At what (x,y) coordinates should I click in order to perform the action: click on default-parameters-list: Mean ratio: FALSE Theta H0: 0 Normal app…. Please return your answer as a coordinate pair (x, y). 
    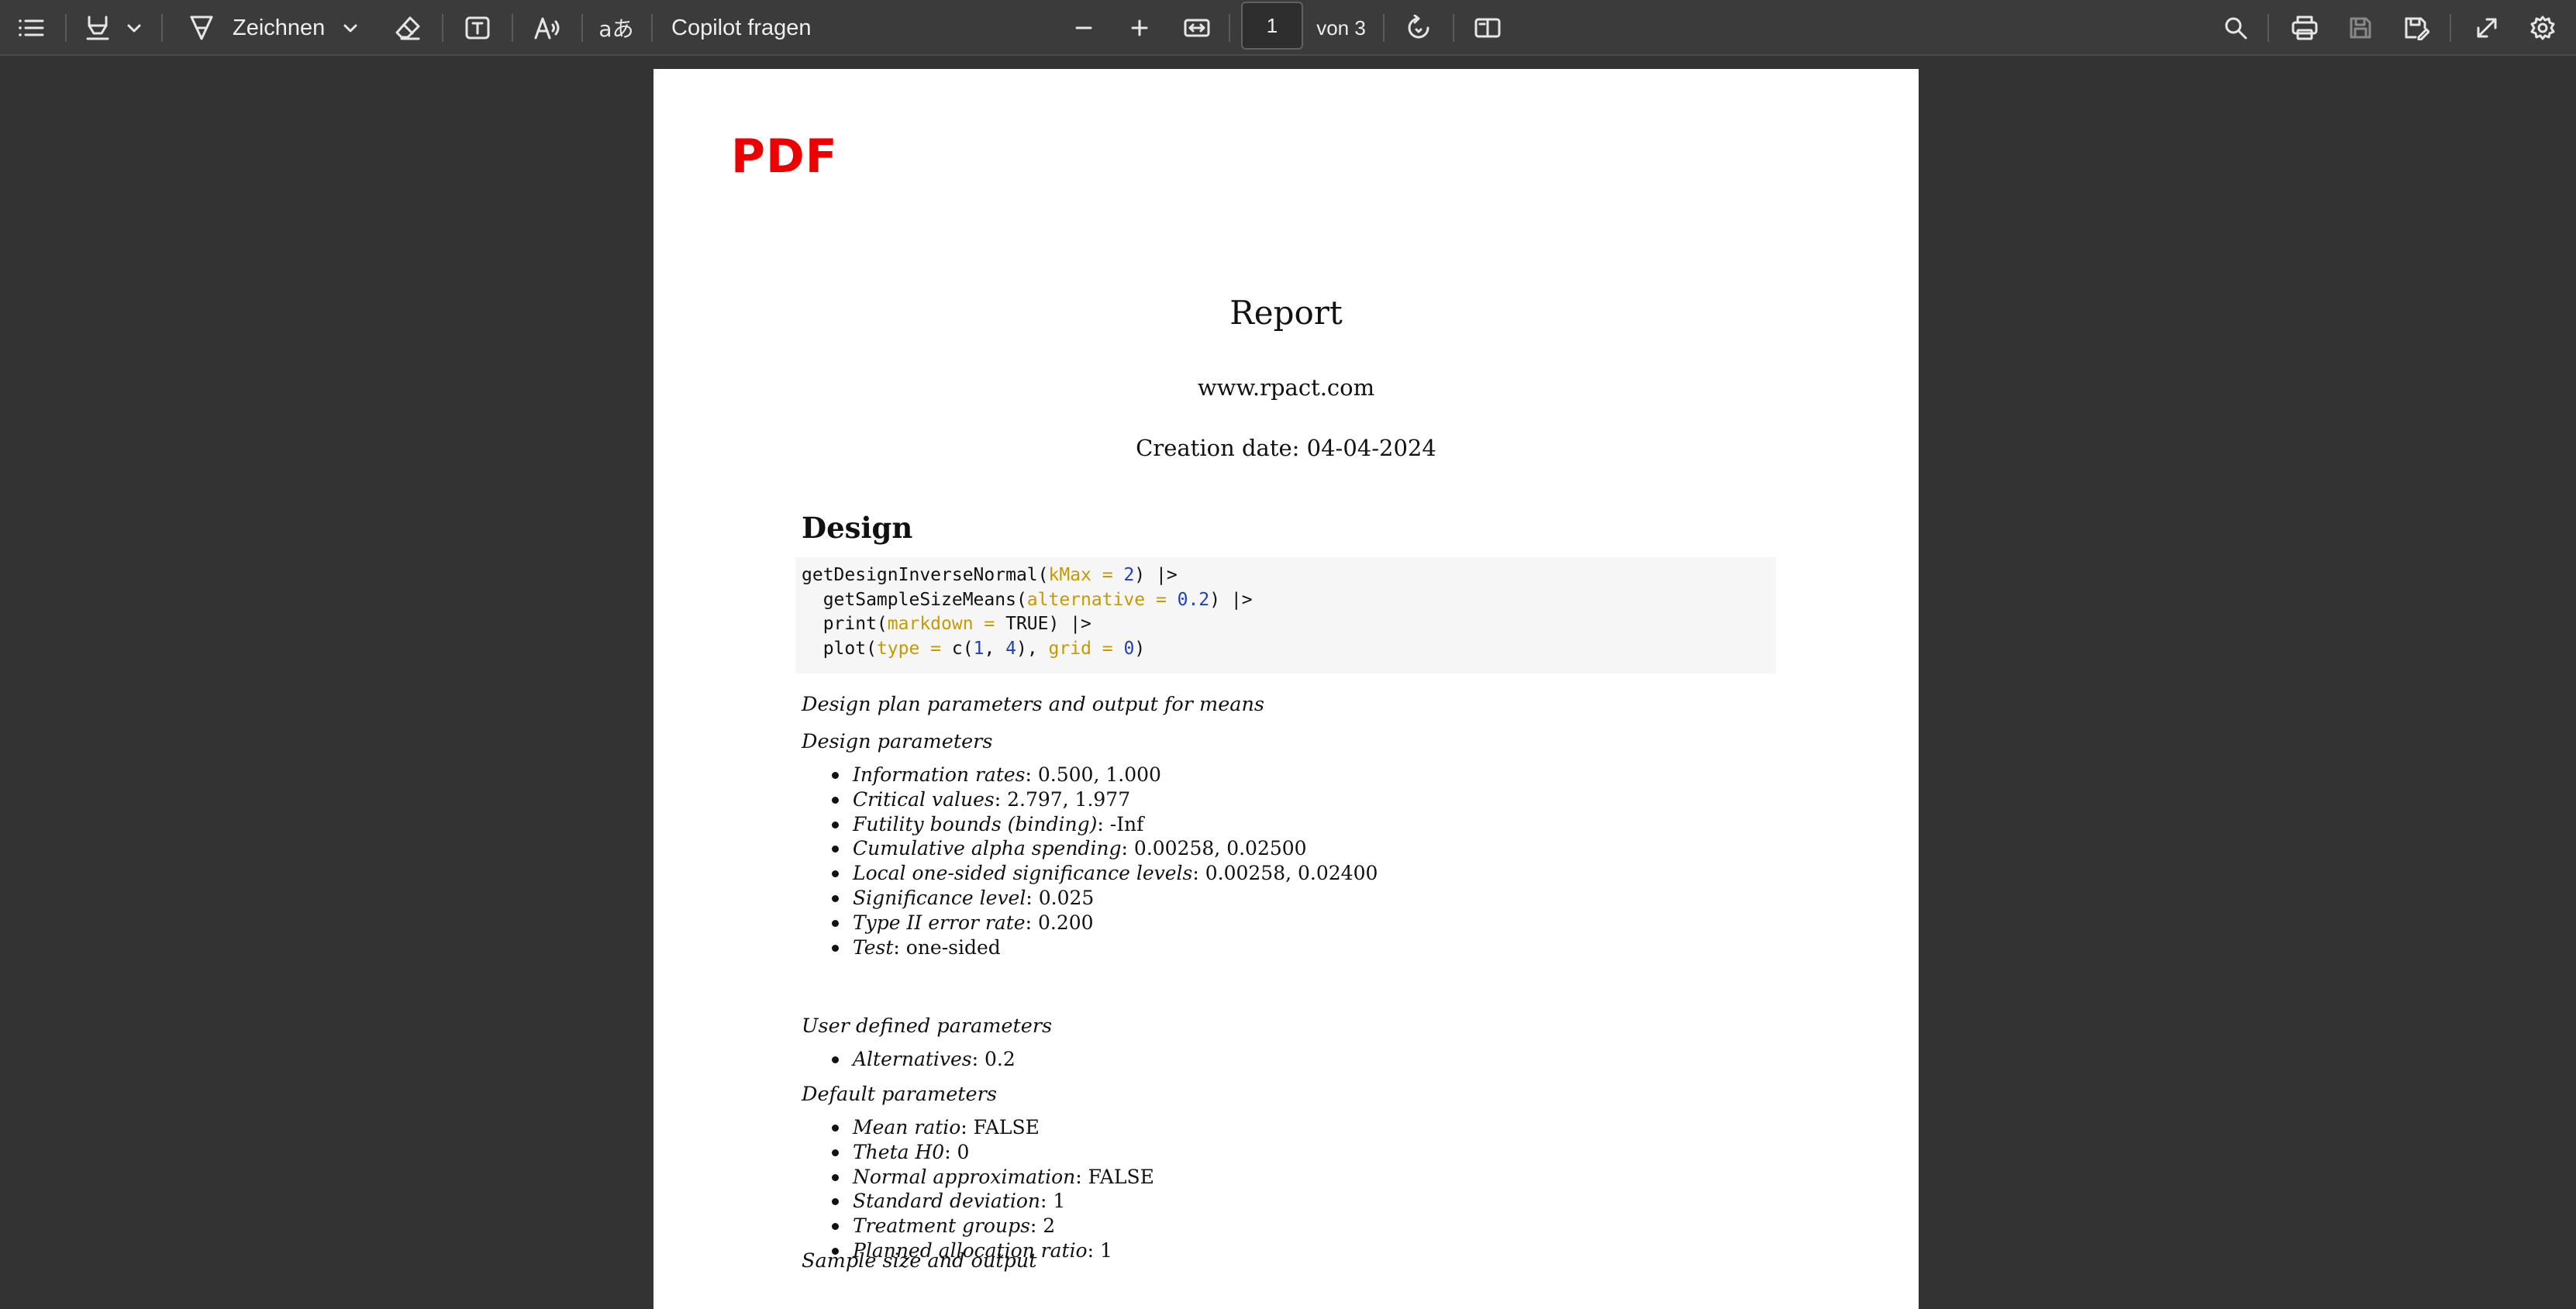
    Looking at the image, I should click on (978, 1189).